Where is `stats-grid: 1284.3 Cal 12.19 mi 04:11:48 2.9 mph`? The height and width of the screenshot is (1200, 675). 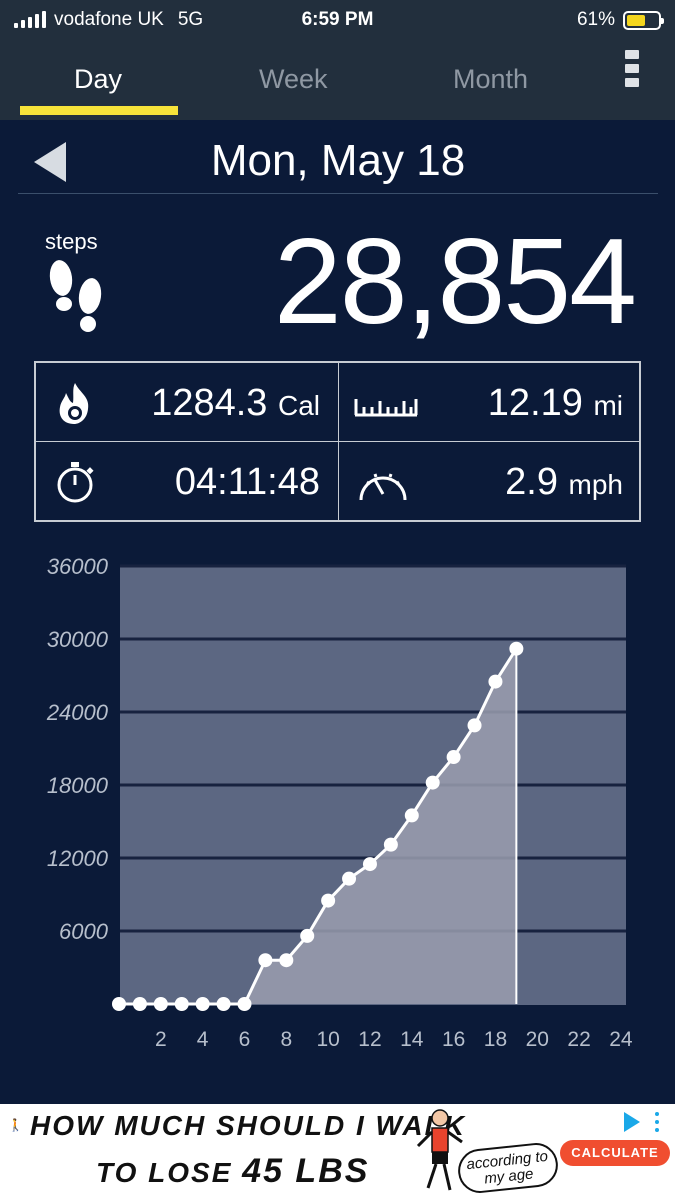
stats-grid: 1284.3 Cal 12.19 mi 04:11:48 2.9 mph is located at coordinates (337, 441).